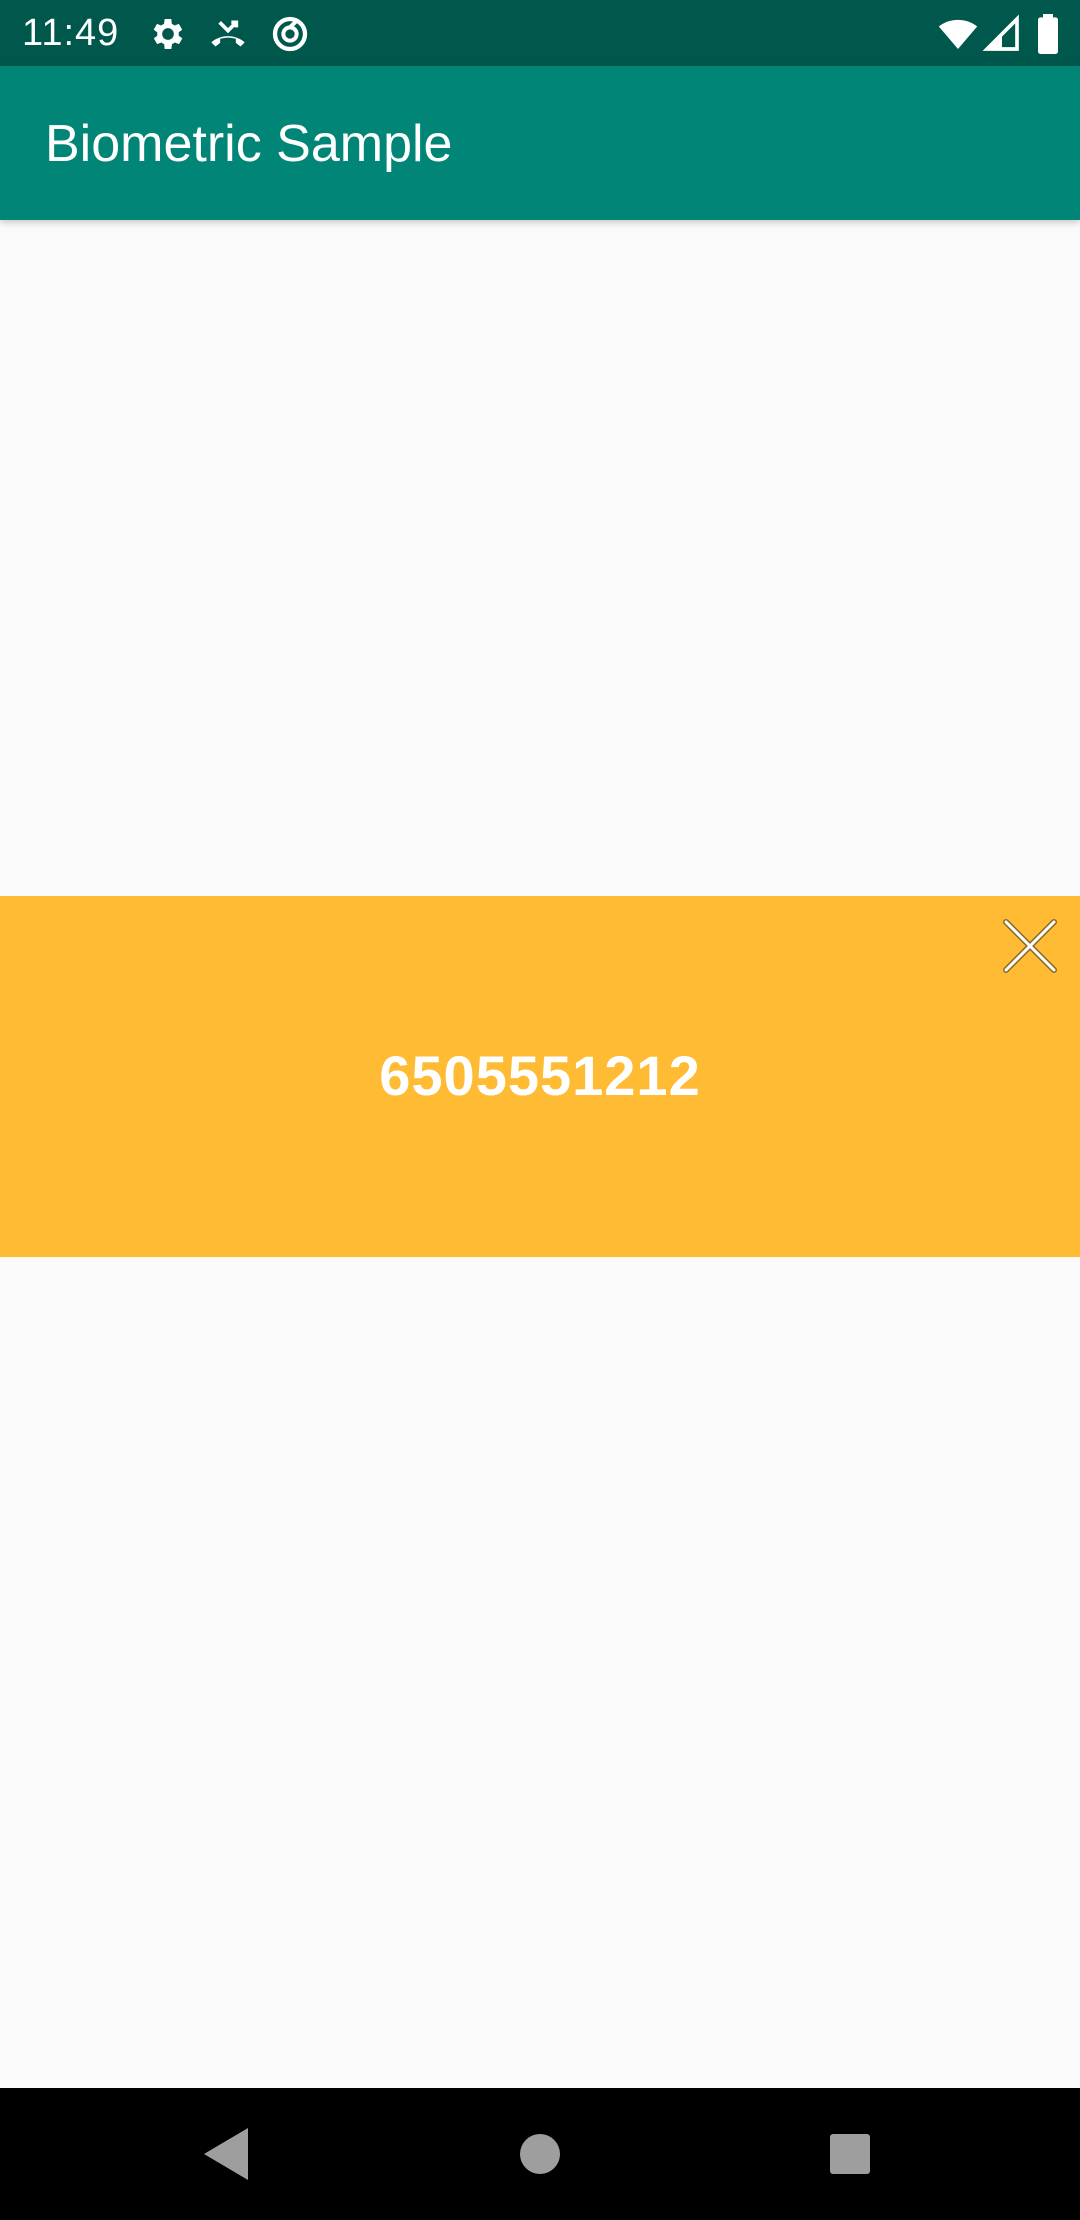 The image size is (1080, 2220). Describe the element at coordinates (1030, 946) in the screenshot. I see `close-icon` at that location.